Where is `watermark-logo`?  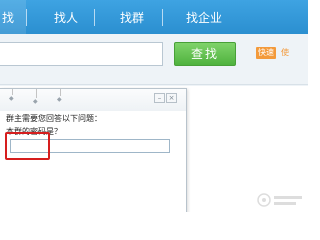
watermark-logo is located at coordinates (279, 200).